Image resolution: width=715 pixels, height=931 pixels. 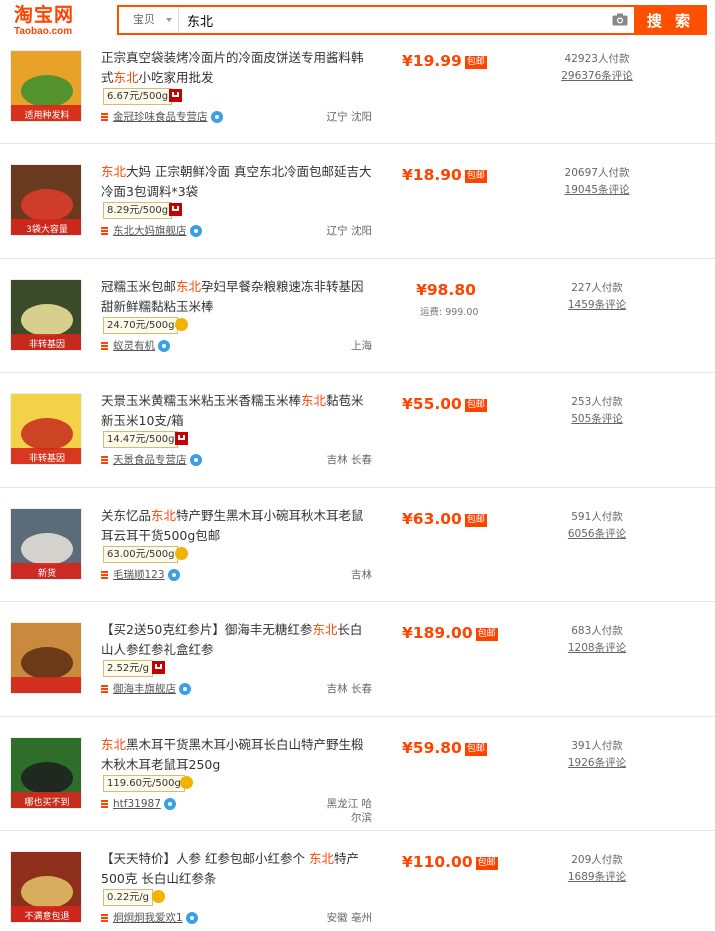 I want to click on product-image: 适用种发料, so click(x=46, y=86).